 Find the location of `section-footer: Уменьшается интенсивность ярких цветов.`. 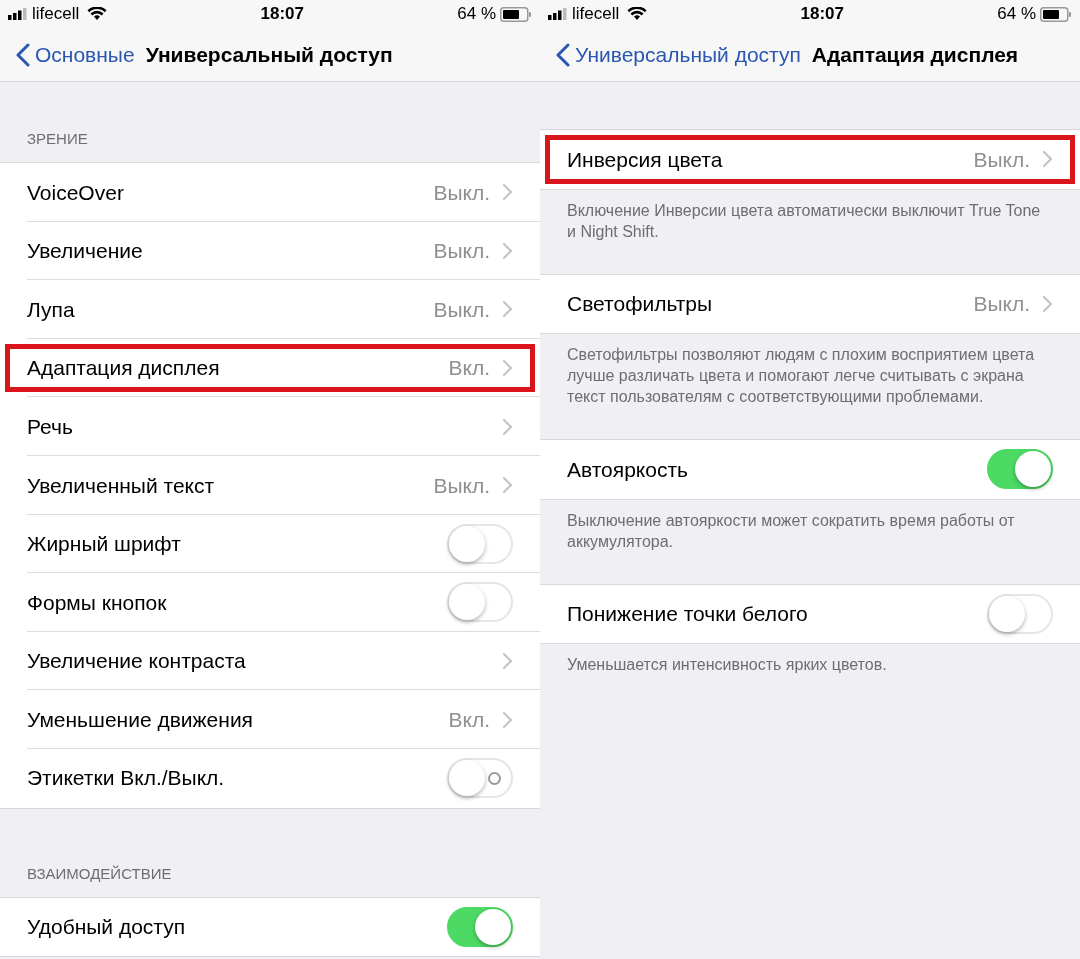

section-footer: Уменьшается интенсивность ярких цветов. is located at coordinates (808, 665).